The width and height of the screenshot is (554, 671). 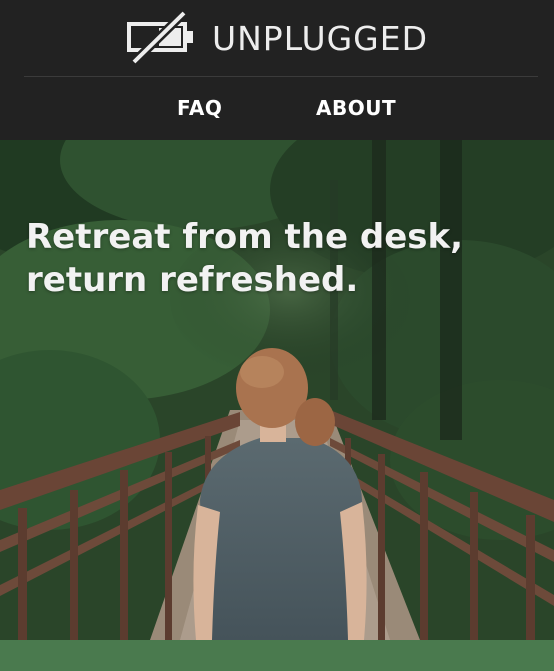 What do you see at coordinates (192, 280) in the screenshot?
I see `hero-headline-line2: return refreshed.` at bounding box center [192, 280].